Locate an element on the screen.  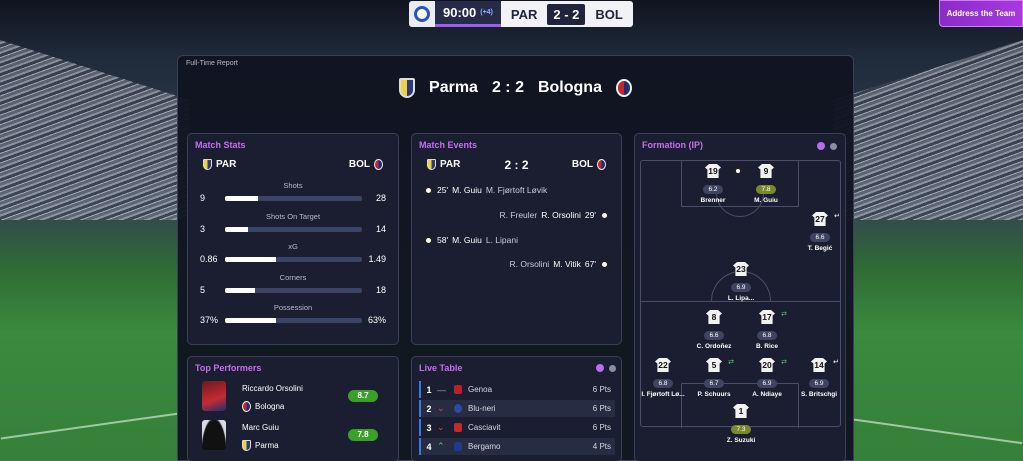
event-scorer: M. Vitik is located at coordinates (567, 264).